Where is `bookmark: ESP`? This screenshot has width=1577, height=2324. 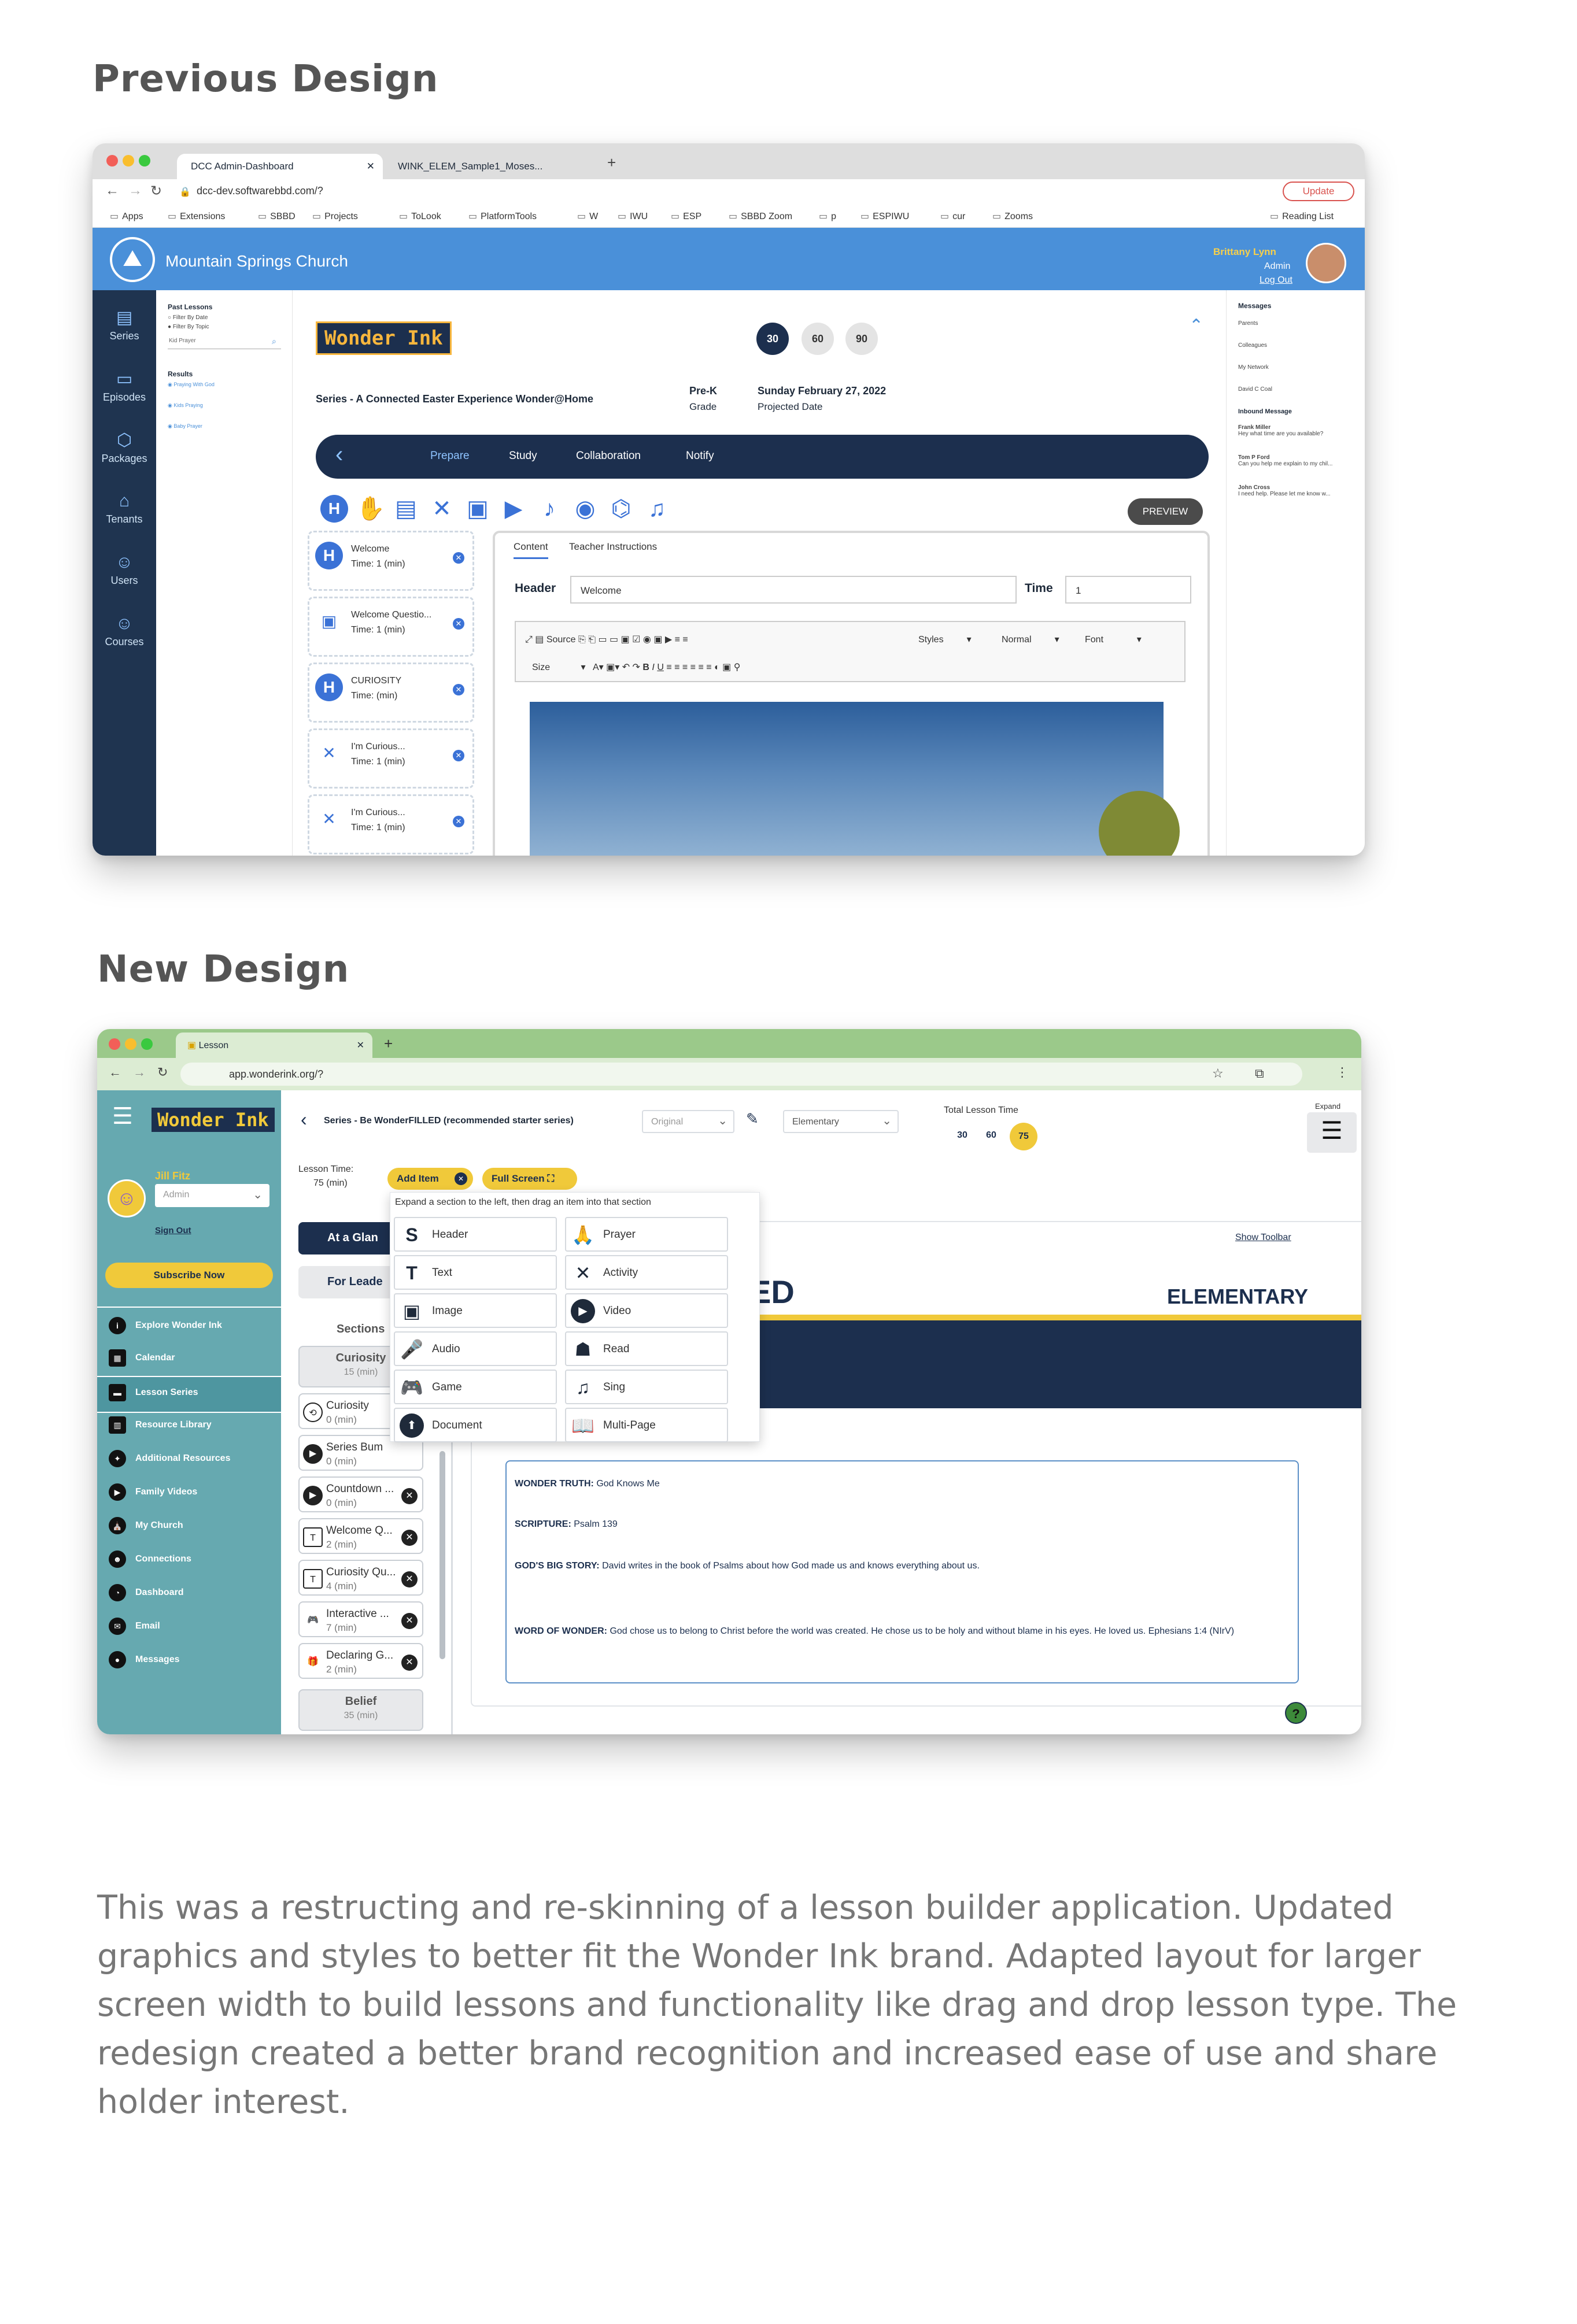 bookmark: ESP is located at coordinates (686, 216).